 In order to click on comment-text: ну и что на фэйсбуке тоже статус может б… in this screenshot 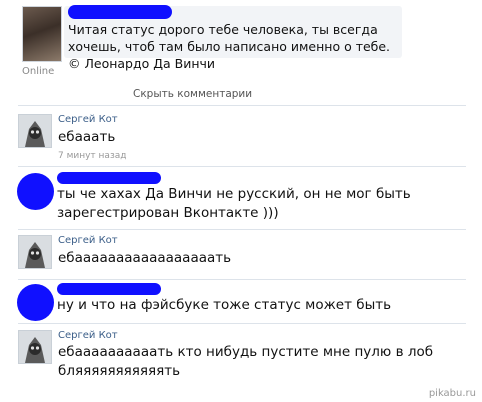, I will do `click(224, 305)`.